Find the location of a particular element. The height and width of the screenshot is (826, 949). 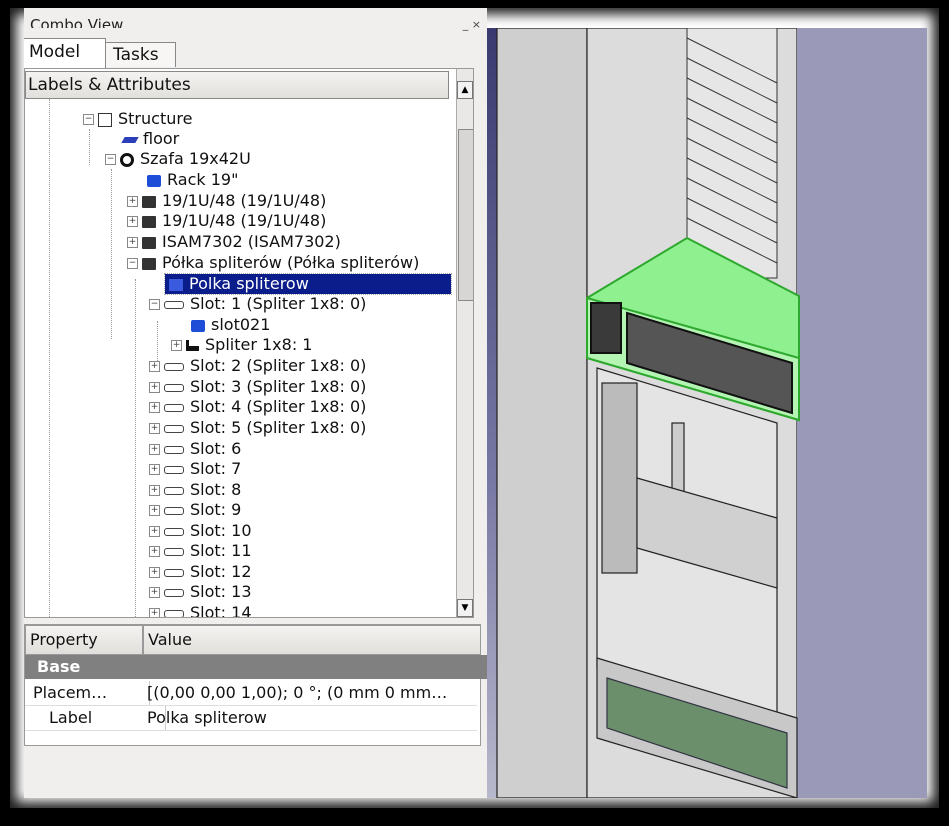

tree-item-rack: Rack 19" is located at coordinates (192, 180).